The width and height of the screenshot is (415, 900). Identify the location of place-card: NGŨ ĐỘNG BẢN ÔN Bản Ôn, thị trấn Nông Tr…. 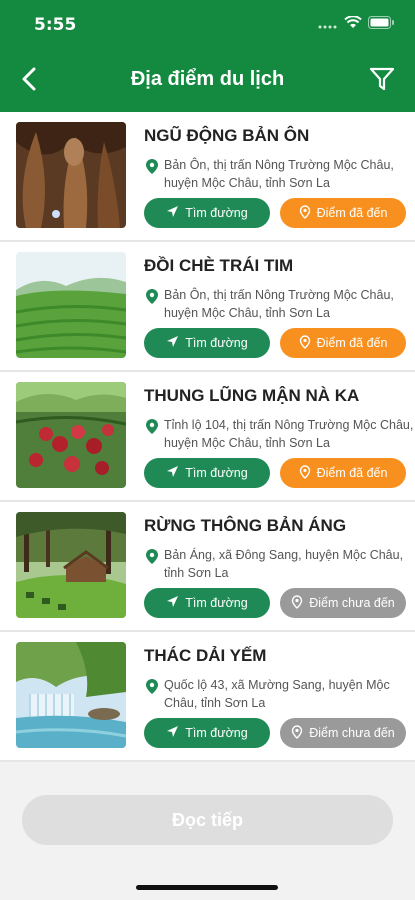
(207, 177).